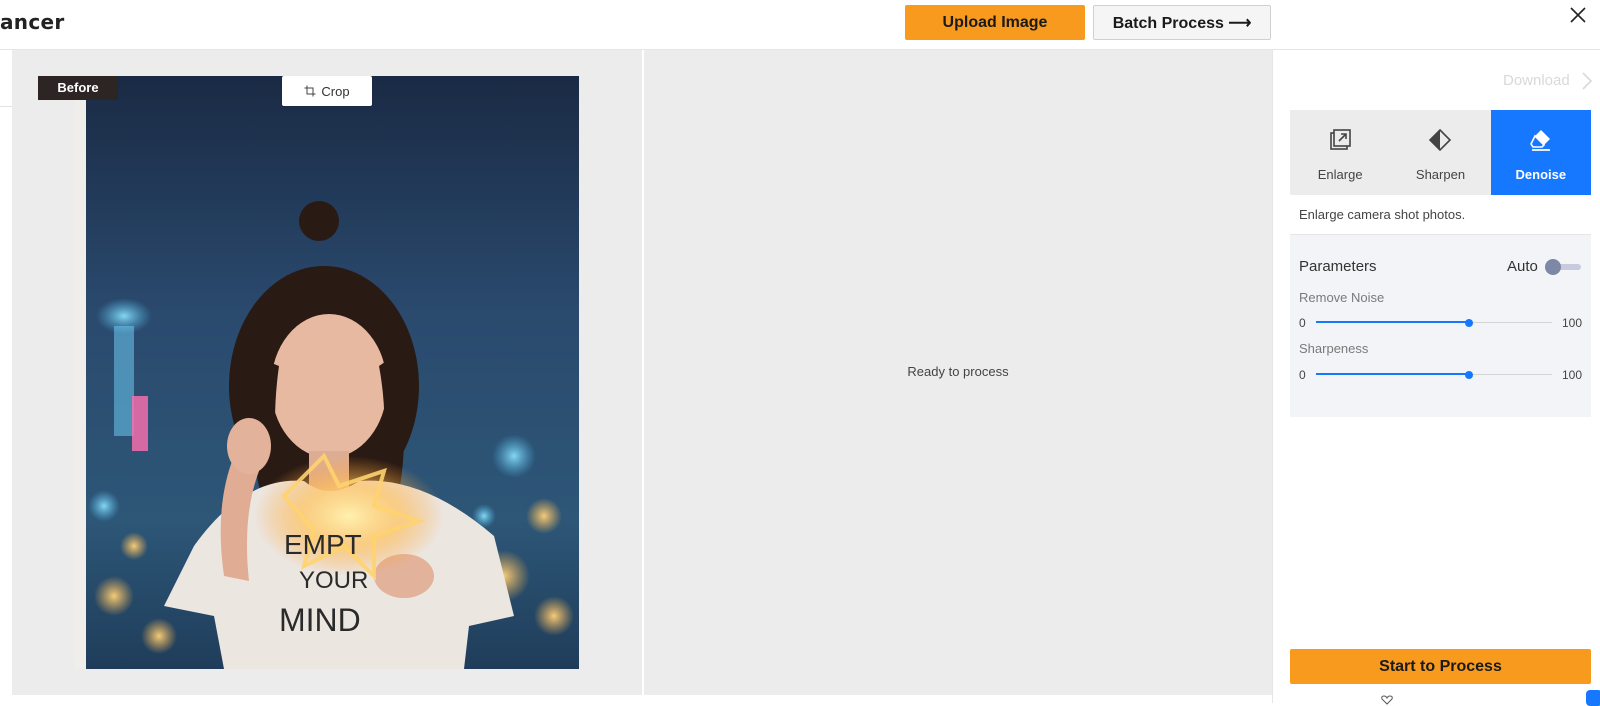 This screenshot has height=706, width=1600. Describe the element at coordinates (1539, 140) in the screenshot. I see `eraser-icon` at that location.